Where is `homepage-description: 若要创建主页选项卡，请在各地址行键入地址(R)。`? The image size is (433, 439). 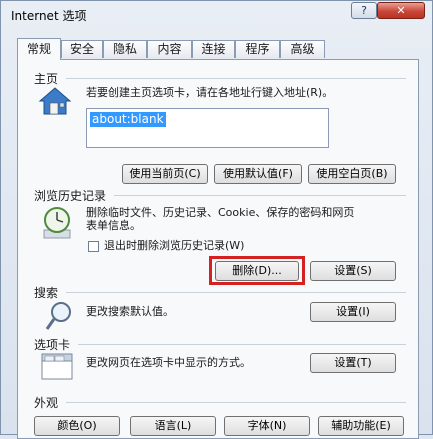 homepage-description: 若要创建主页选项卡，请在各地址行键入地址(R)。 is located at coordinates (210, 92).